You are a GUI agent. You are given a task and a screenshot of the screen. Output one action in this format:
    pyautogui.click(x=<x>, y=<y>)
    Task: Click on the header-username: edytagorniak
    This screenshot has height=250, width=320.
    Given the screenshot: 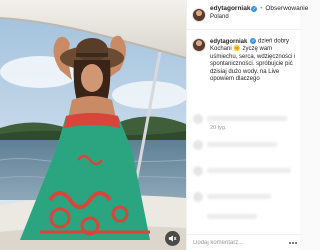 What is the action you would take?
    pyautogui.click(x=230, y=8)
    